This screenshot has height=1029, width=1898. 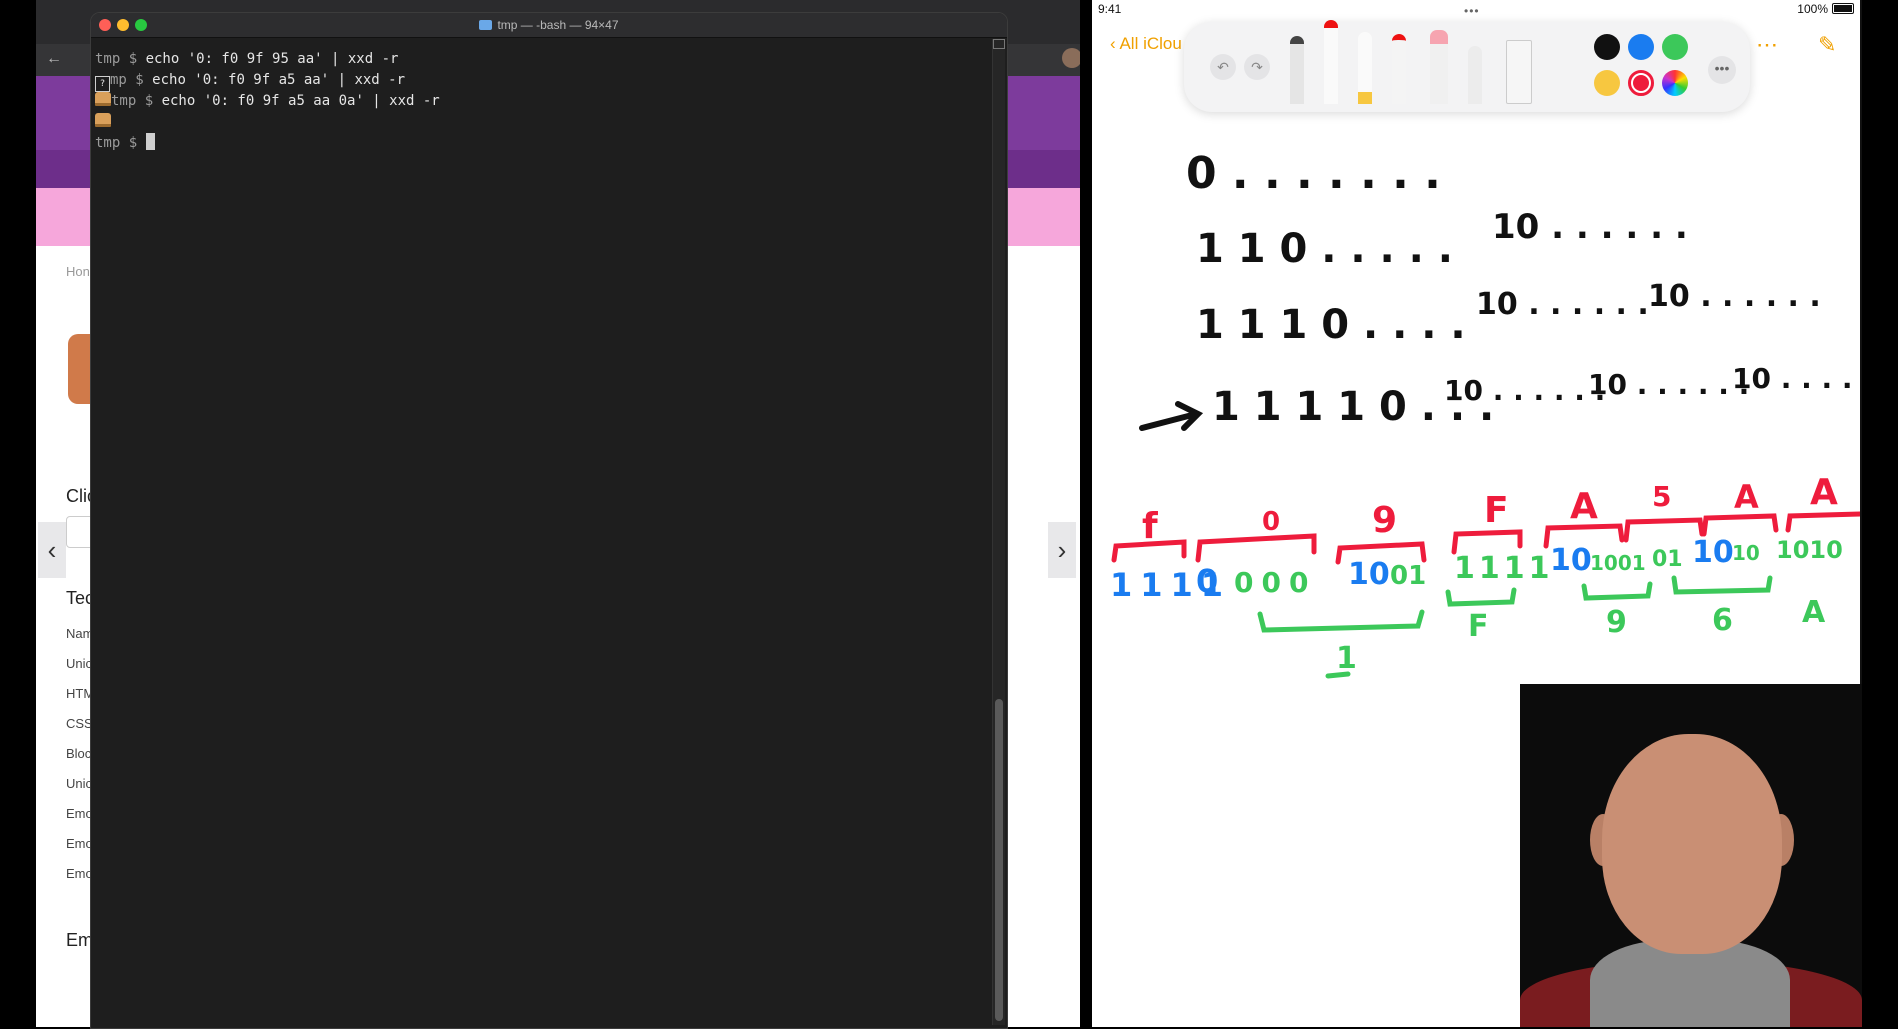 What do you see at coordinates (79, 940) in the screenshot?
I see `emoji-heading: Em` at bounding box center [79, 940].